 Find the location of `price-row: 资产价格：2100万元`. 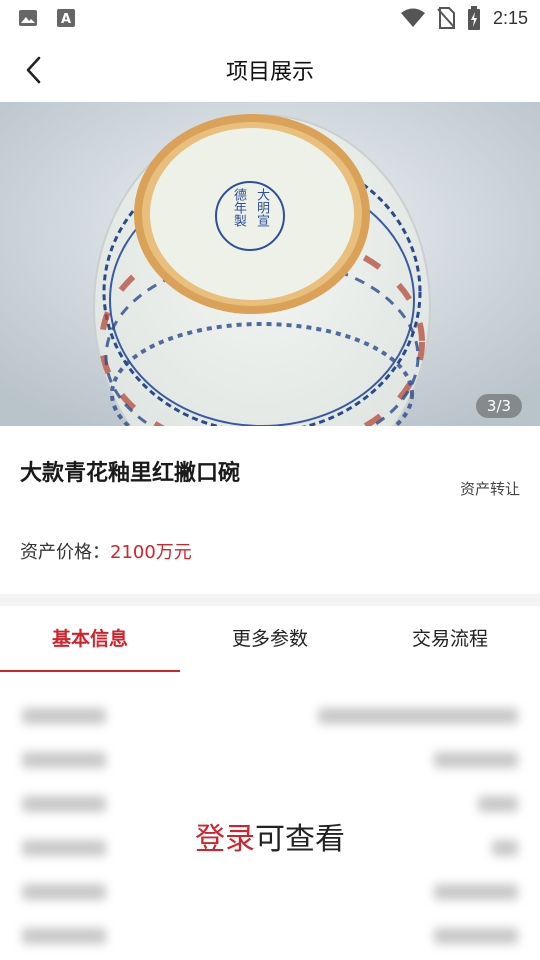

price-row: 资产价格：2100万元 is located at coordinates (106, 551).